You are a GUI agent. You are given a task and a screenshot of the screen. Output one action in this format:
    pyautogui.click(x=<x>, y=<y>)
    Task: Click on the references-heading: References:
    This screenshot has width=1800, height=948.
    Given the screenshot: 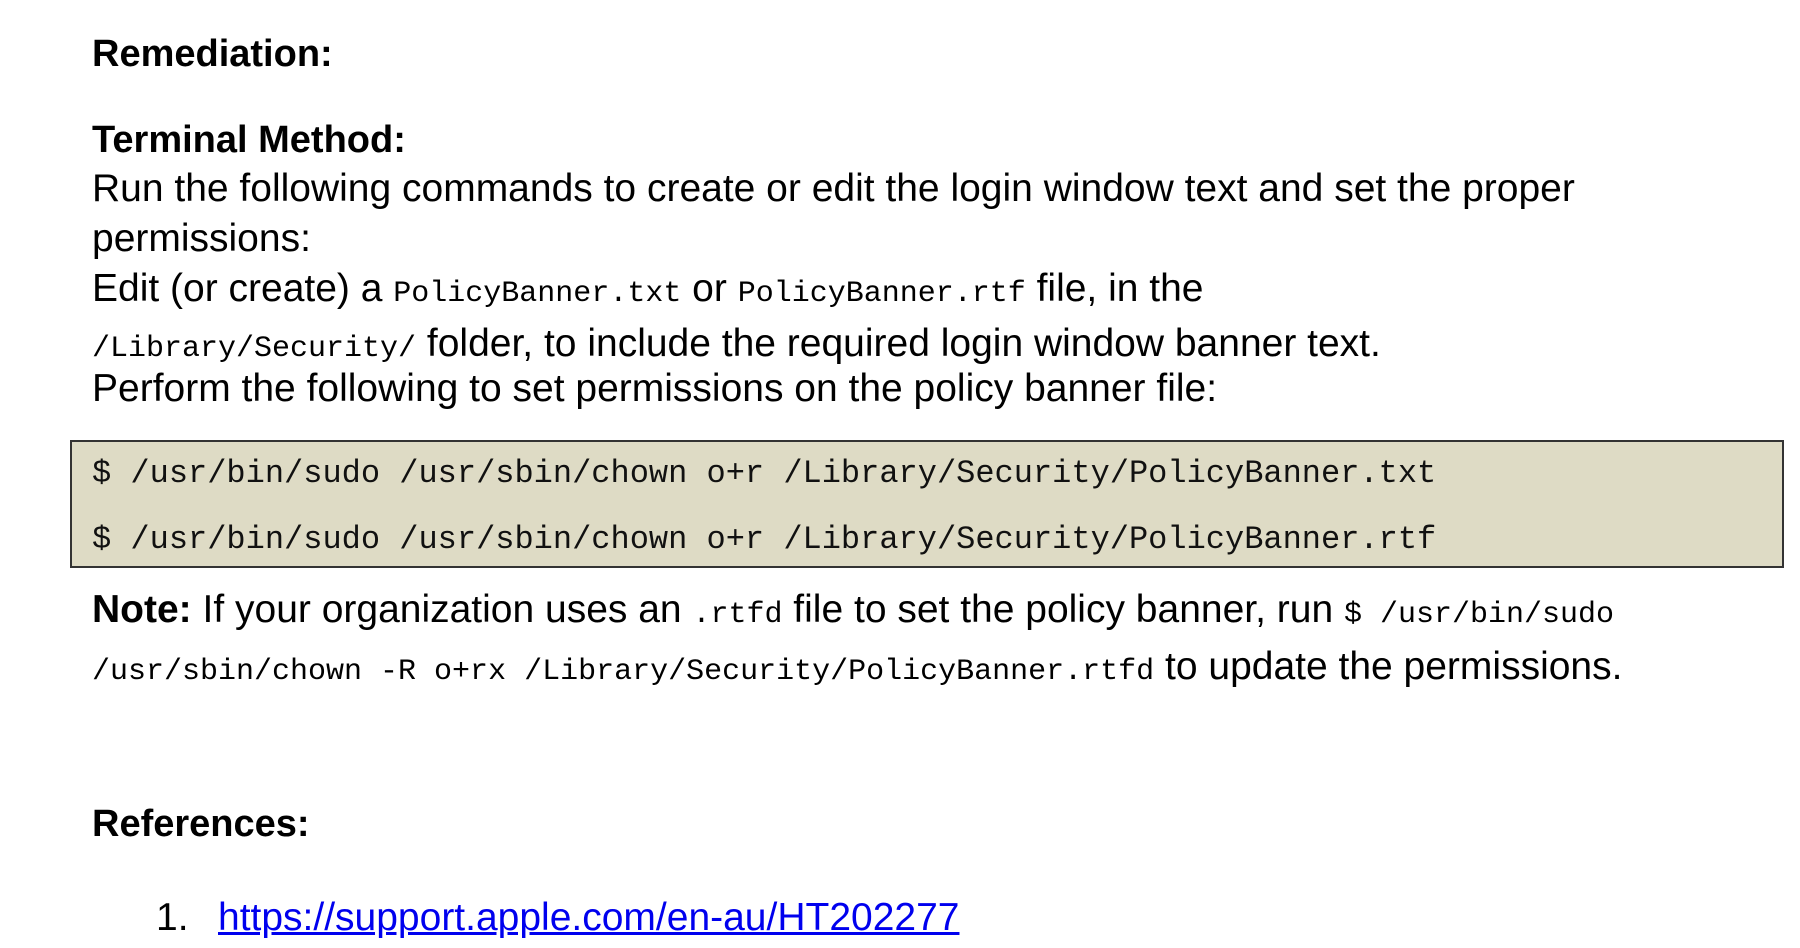 What is the action you would take?
    pyautogui.click(x=201, y=824)
    